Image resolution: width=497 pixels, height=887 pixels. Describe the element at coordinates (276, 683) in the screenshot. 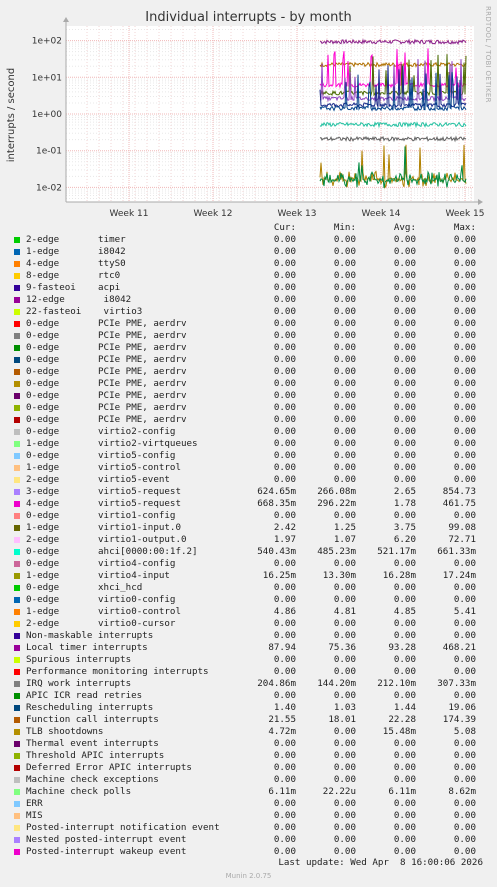

I see `legend-cur: 204.86m` at that location.